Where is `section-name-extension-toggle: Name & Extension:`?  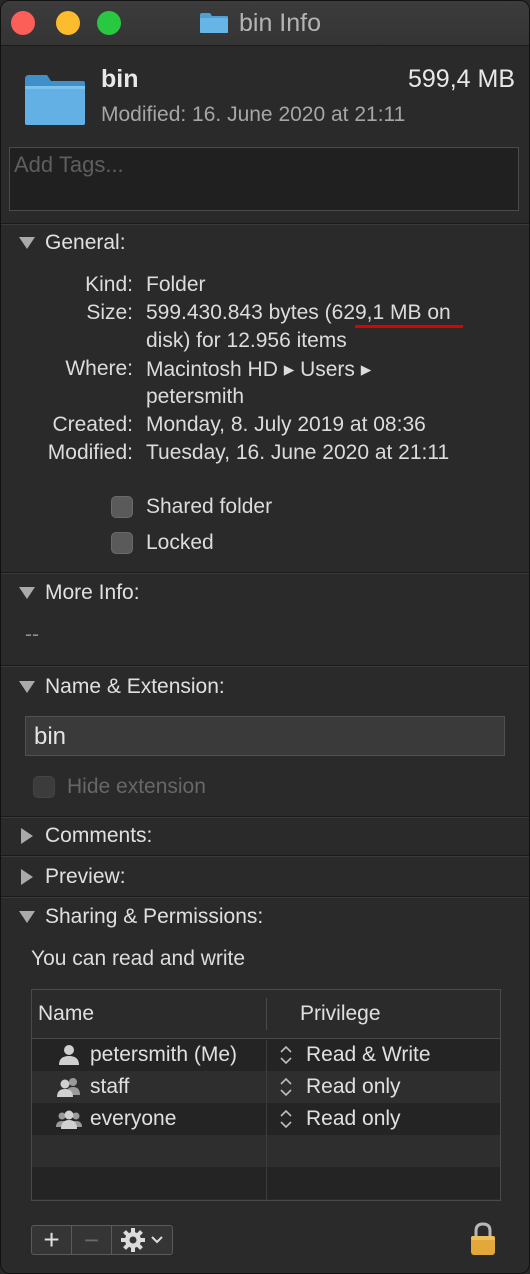
section-name-extension-toggle: Name & Extension: is located at coordinates (122, 687).